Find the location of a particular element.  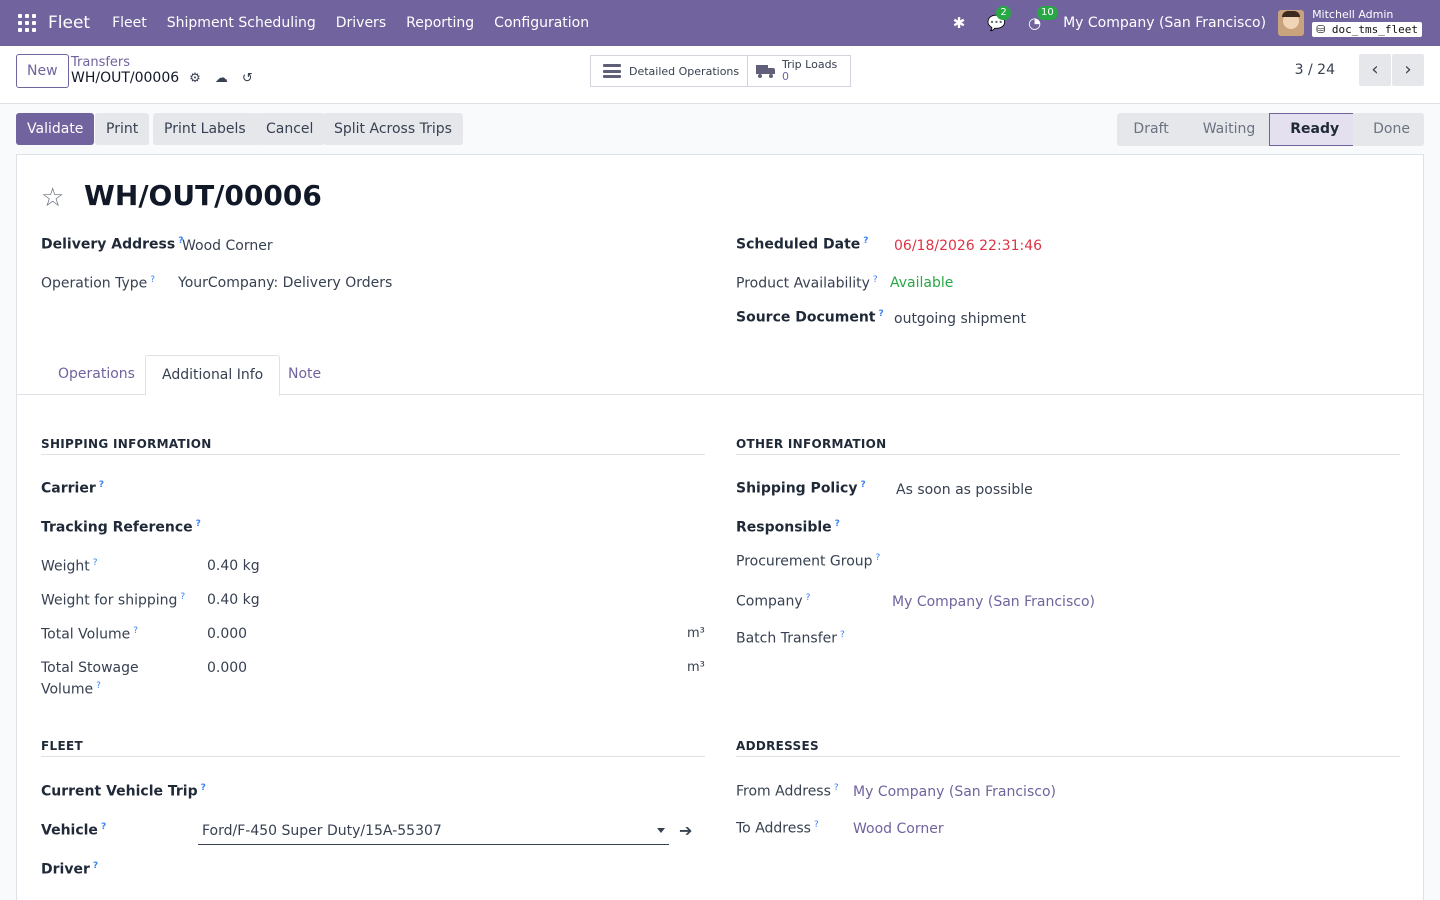

breadcrumb-transfers: Transfers is located at coordinates (100, 62).